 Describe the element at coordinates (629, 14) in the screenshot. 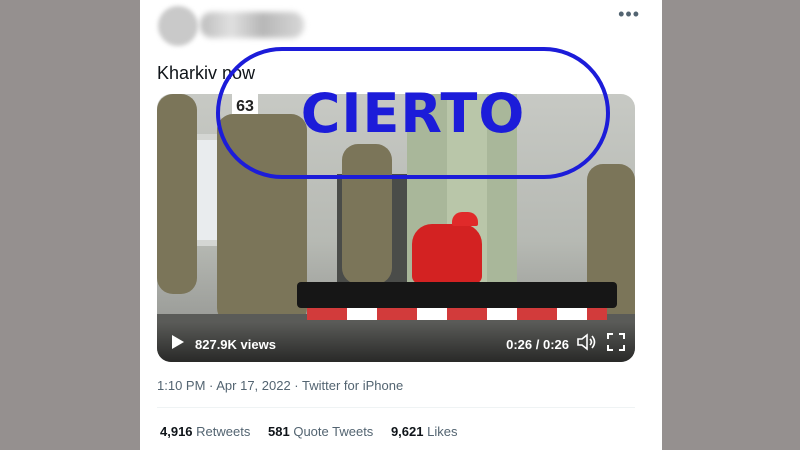

I see `more-horizontal-icon: •••` at that location.